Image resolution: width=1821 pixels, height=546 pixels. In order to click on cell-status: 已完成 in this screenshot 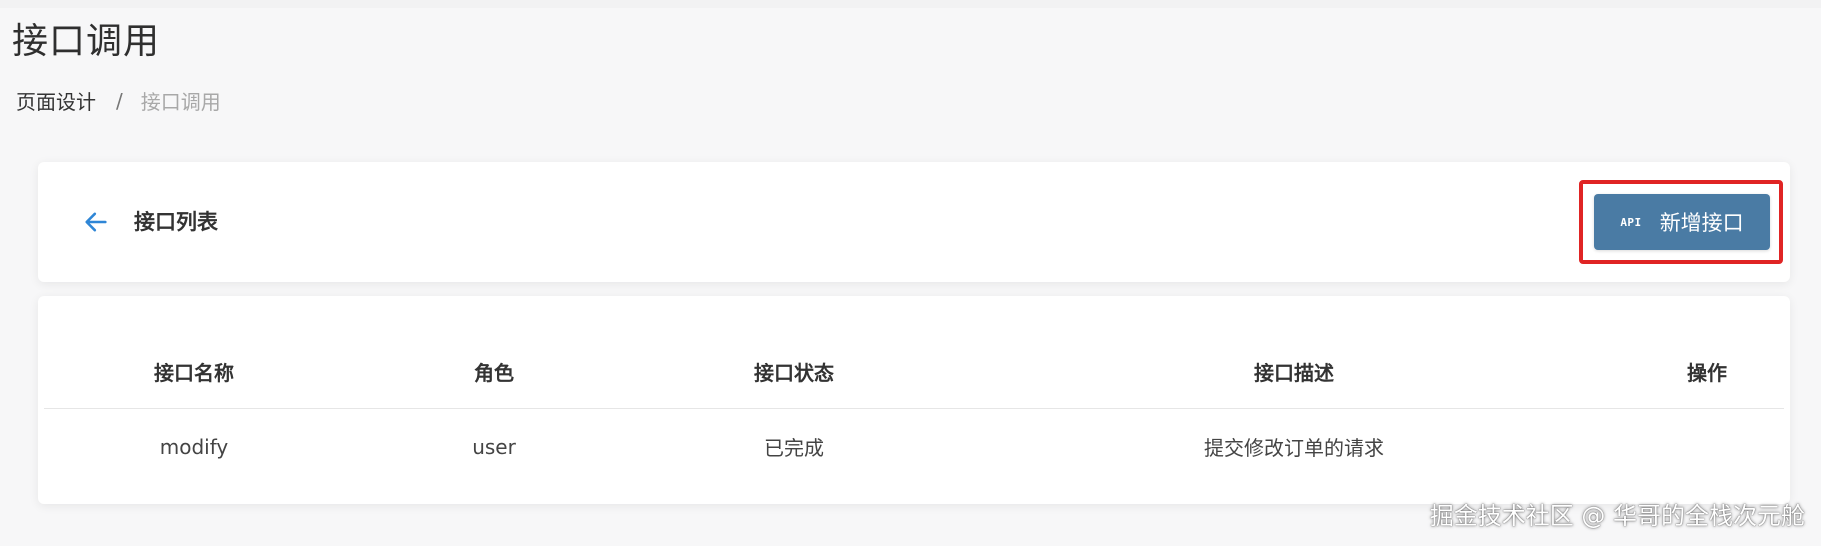, I will do `click(794, 448)`.